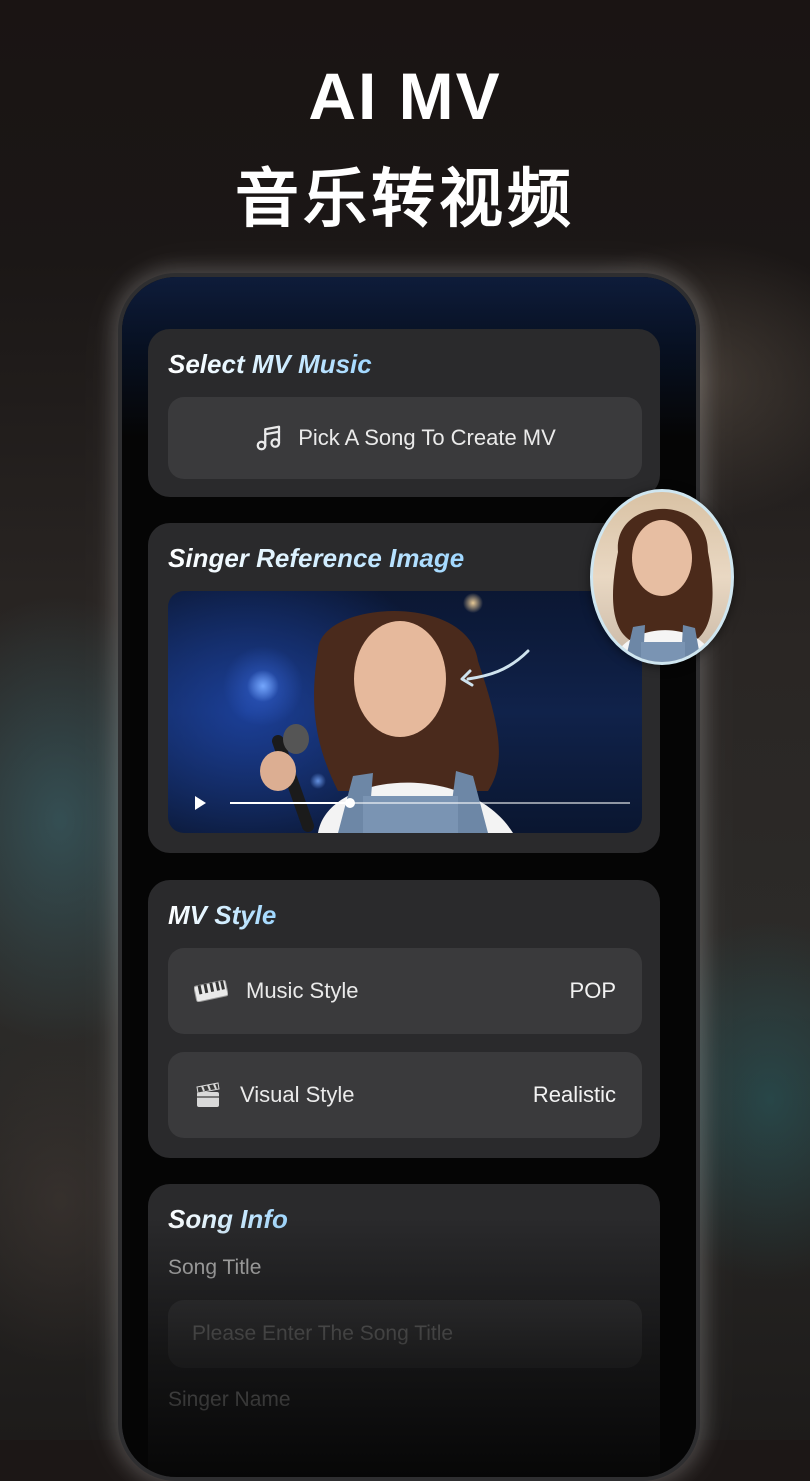 The image size is (810, 1481). What do you see at coordinates (228, 1219) in the screenshot?
I see `song-info-title: Song Info` at bounding box center [228, 1219].